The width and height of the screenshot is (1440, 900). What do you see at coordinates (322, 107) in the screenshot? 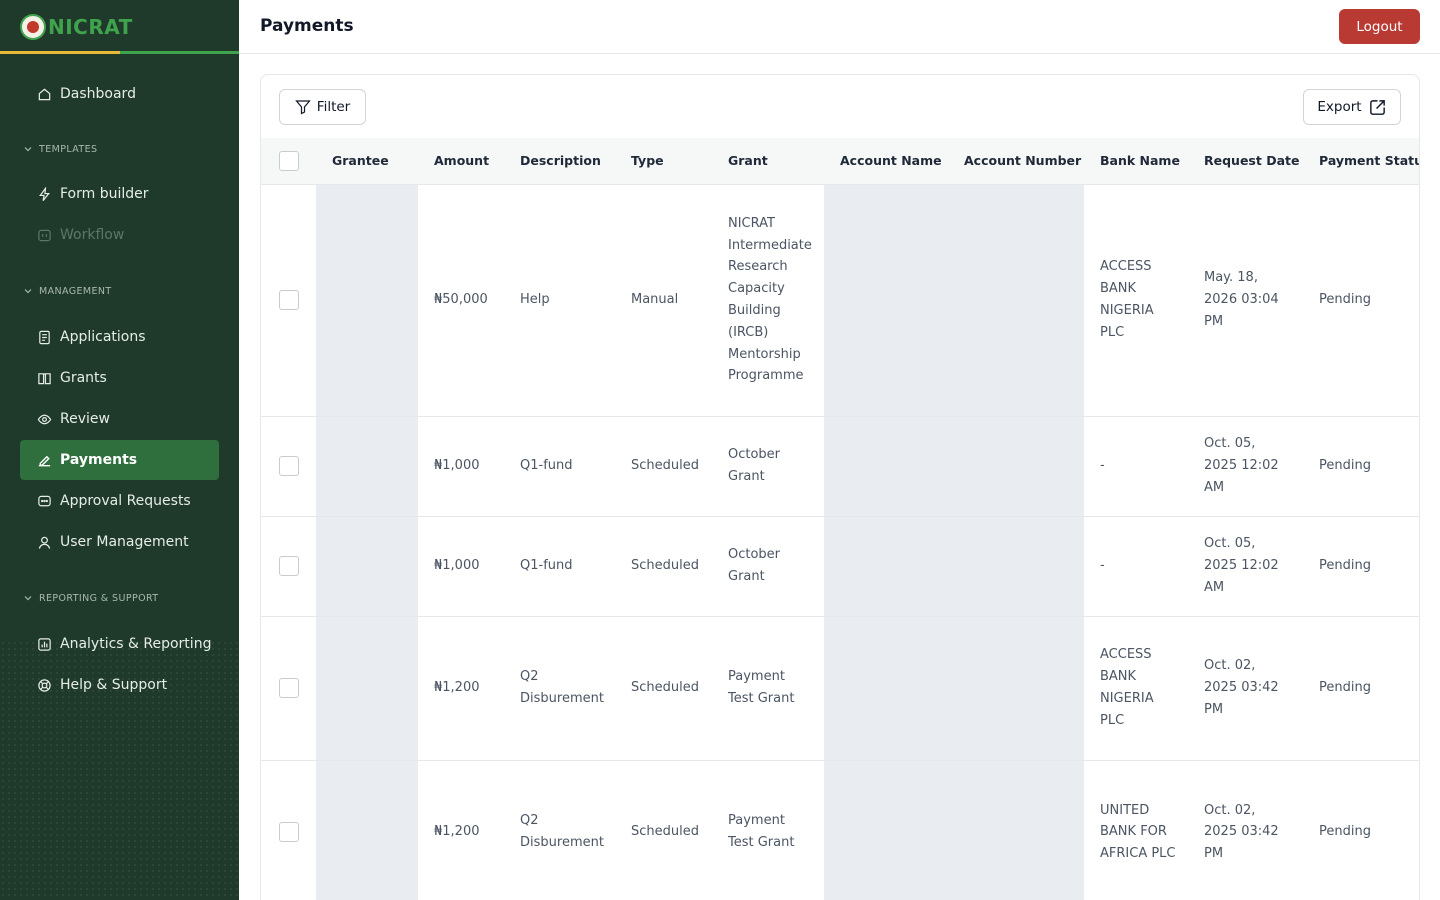
I see `filter-button: Filter` at bounding box center [322, 107].